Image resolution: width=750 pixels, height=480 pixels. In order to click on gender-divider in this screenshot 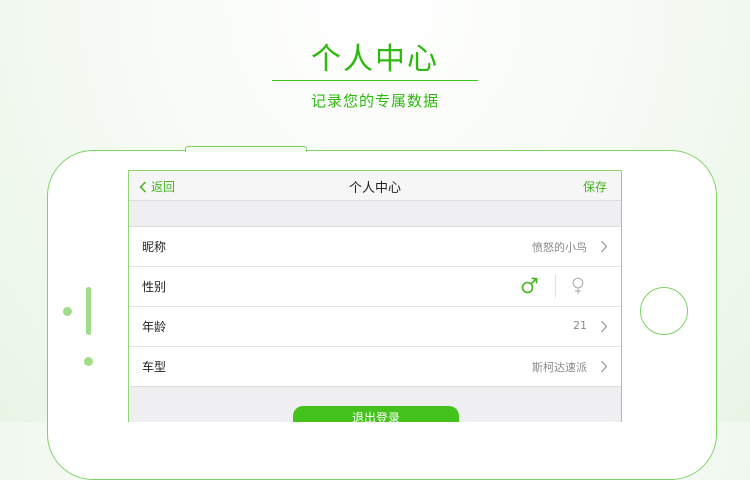, I will do `click(555, 286)`.